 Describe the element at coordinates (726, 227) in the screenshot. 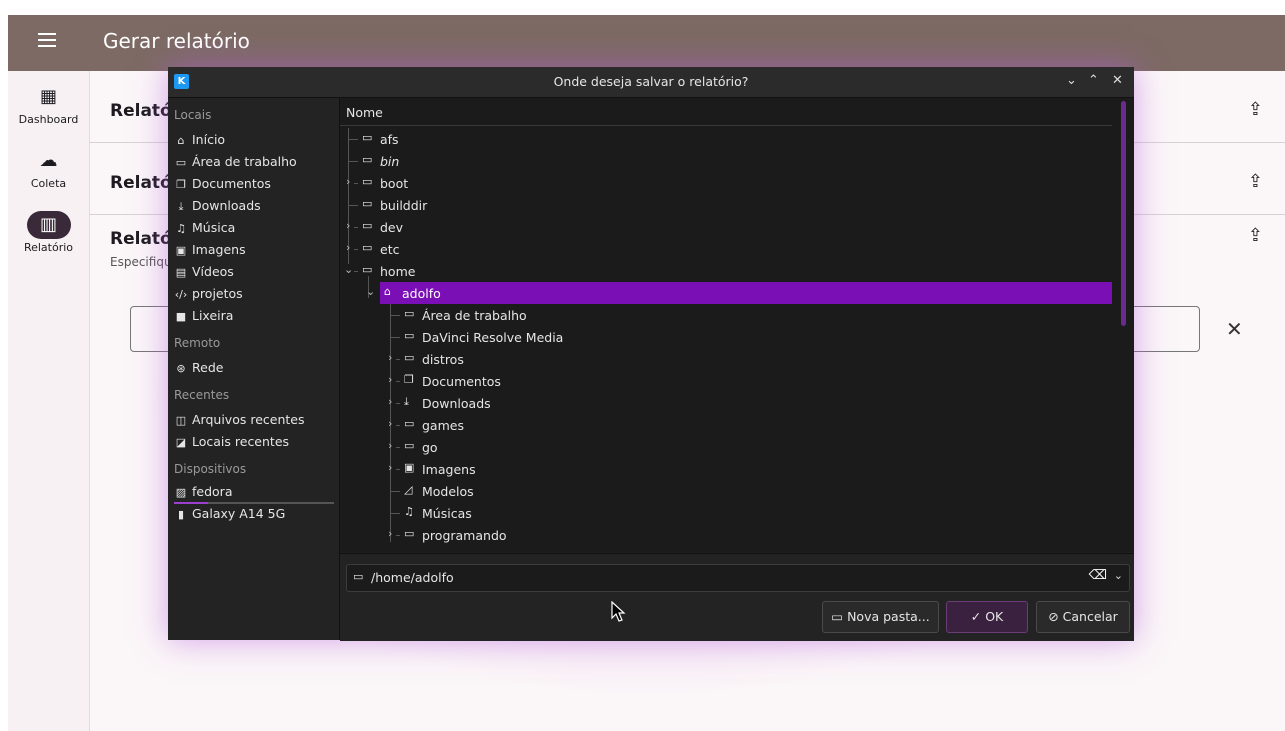

I see `tree-row: › ▭ dev` at that location.